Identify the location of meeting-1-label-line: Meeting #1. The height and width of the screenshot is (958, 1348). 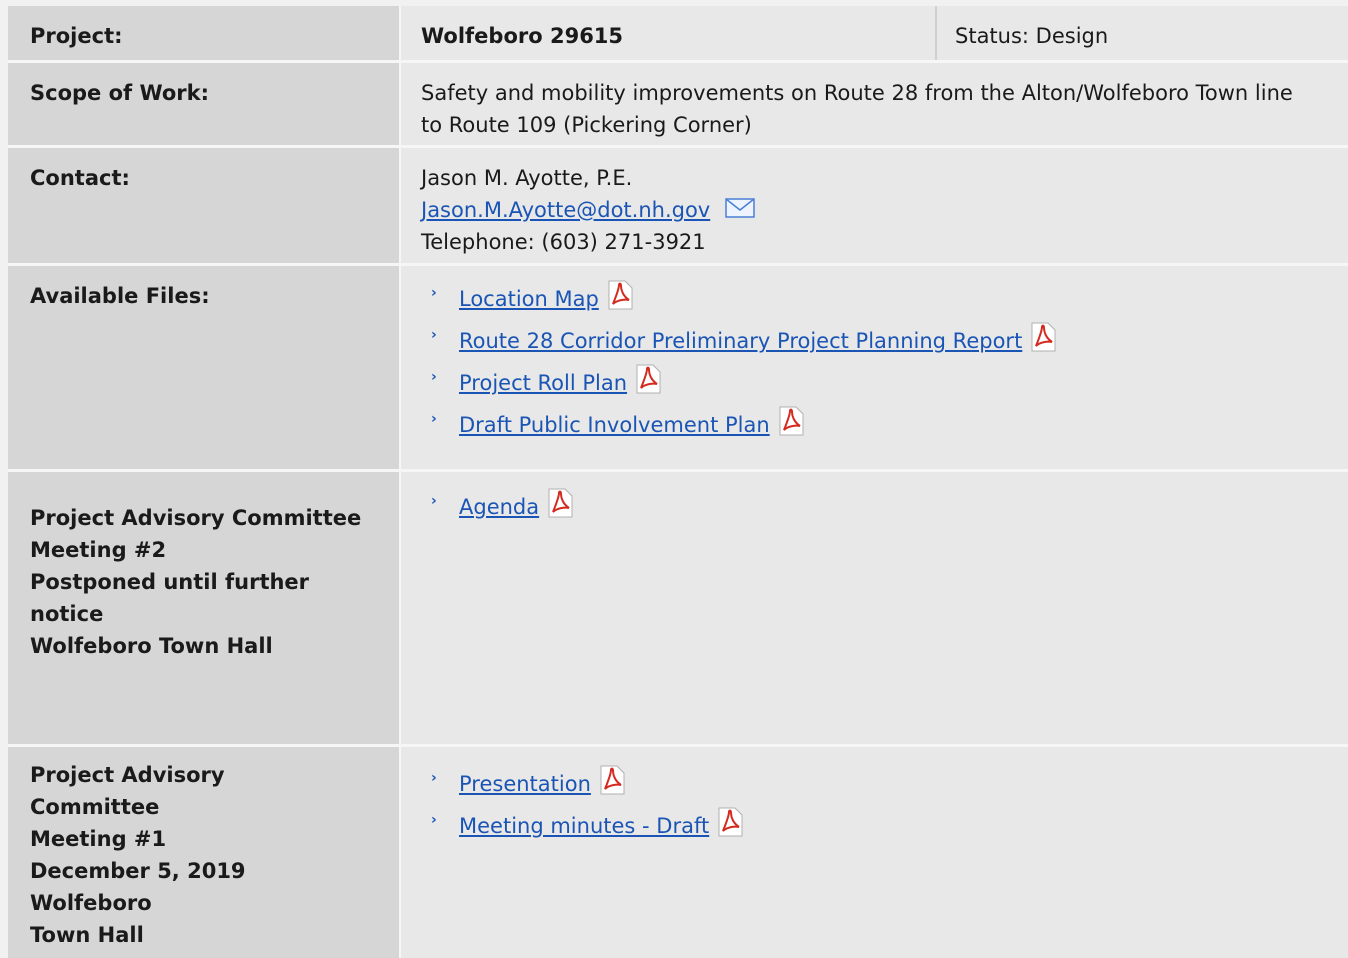
(98, 839).